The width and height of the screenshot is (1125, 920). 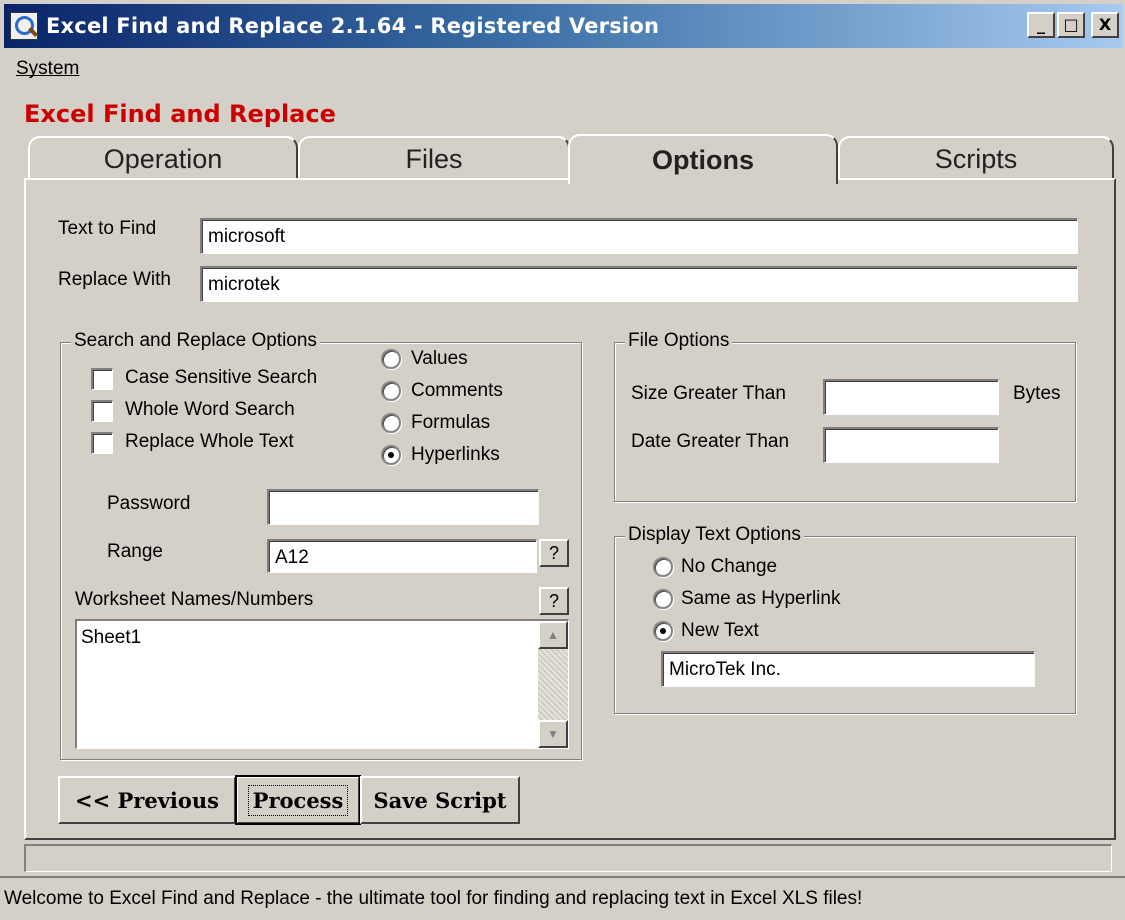 What do you see at coordinates (703, 159) in the screenshot?
I see `tab-options: Options` at bounding box center [703, 159].